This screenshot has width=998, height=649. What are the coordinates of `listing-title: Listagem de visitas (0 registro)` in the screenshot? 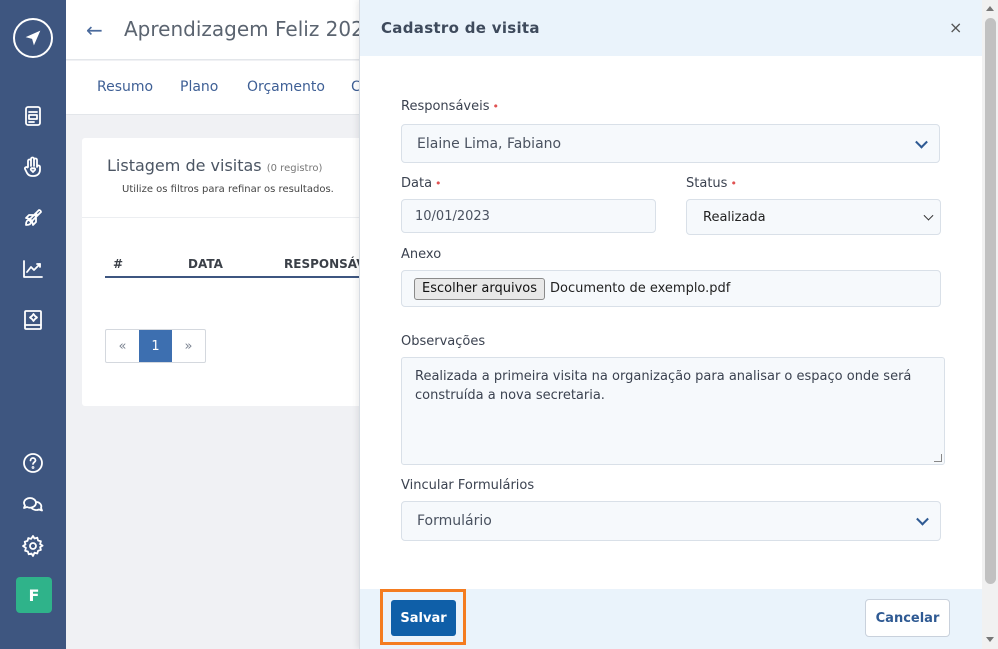 It's located at (214, 165).